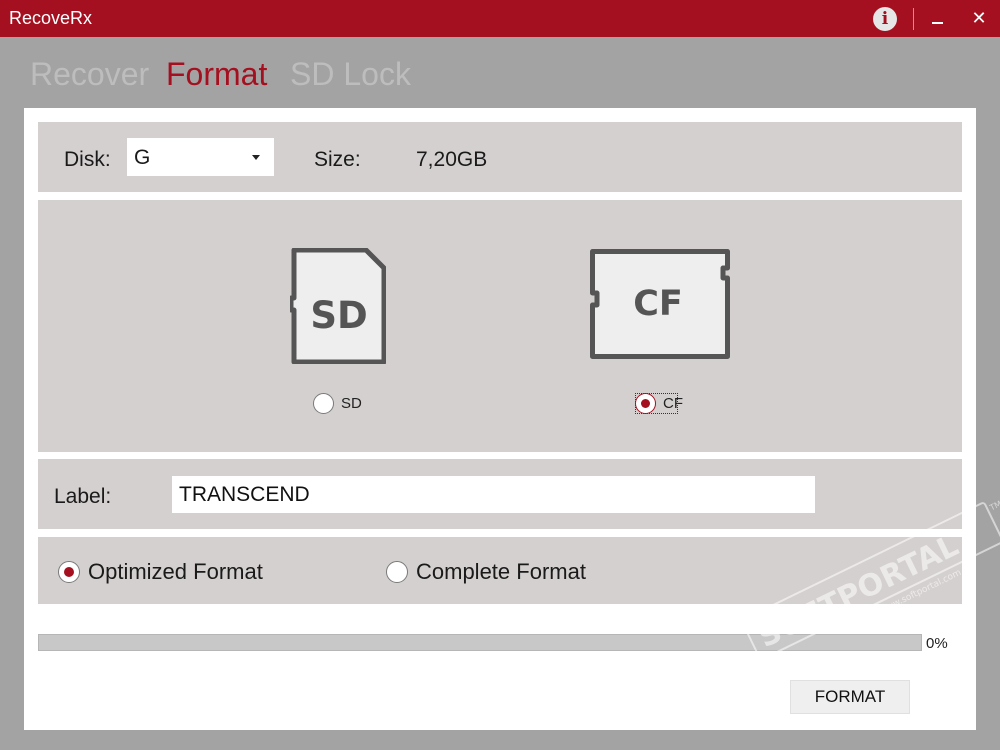 The image size is (1000, 750). Describe the element at coordinates (500, 18) in the screenshot. I see `title-bar: RecoveRx i ✕` at that location.